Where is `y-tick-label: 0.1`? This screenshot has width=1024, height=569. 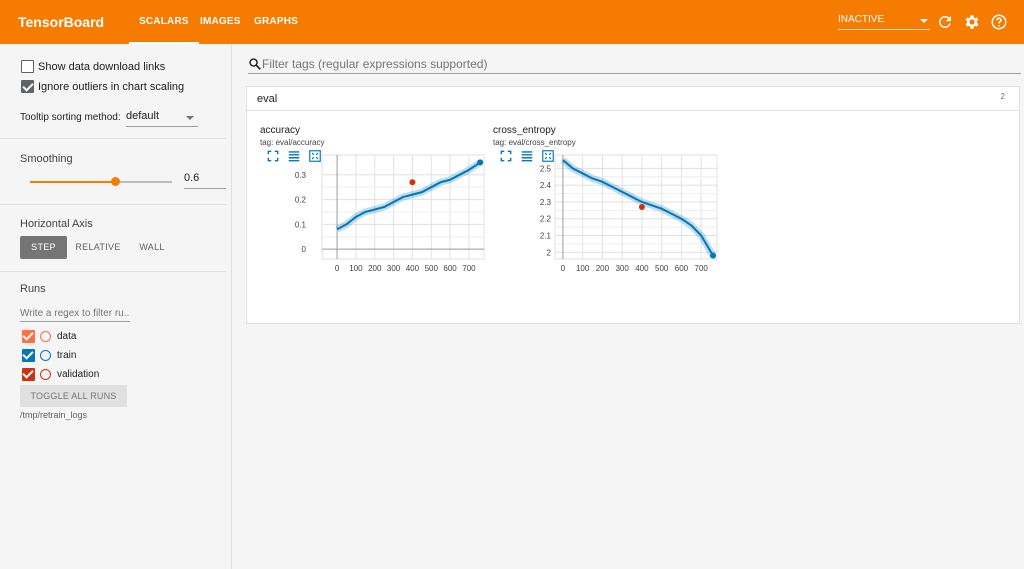 y-tick-label: 0.1 is located at coordinates (301, 224).